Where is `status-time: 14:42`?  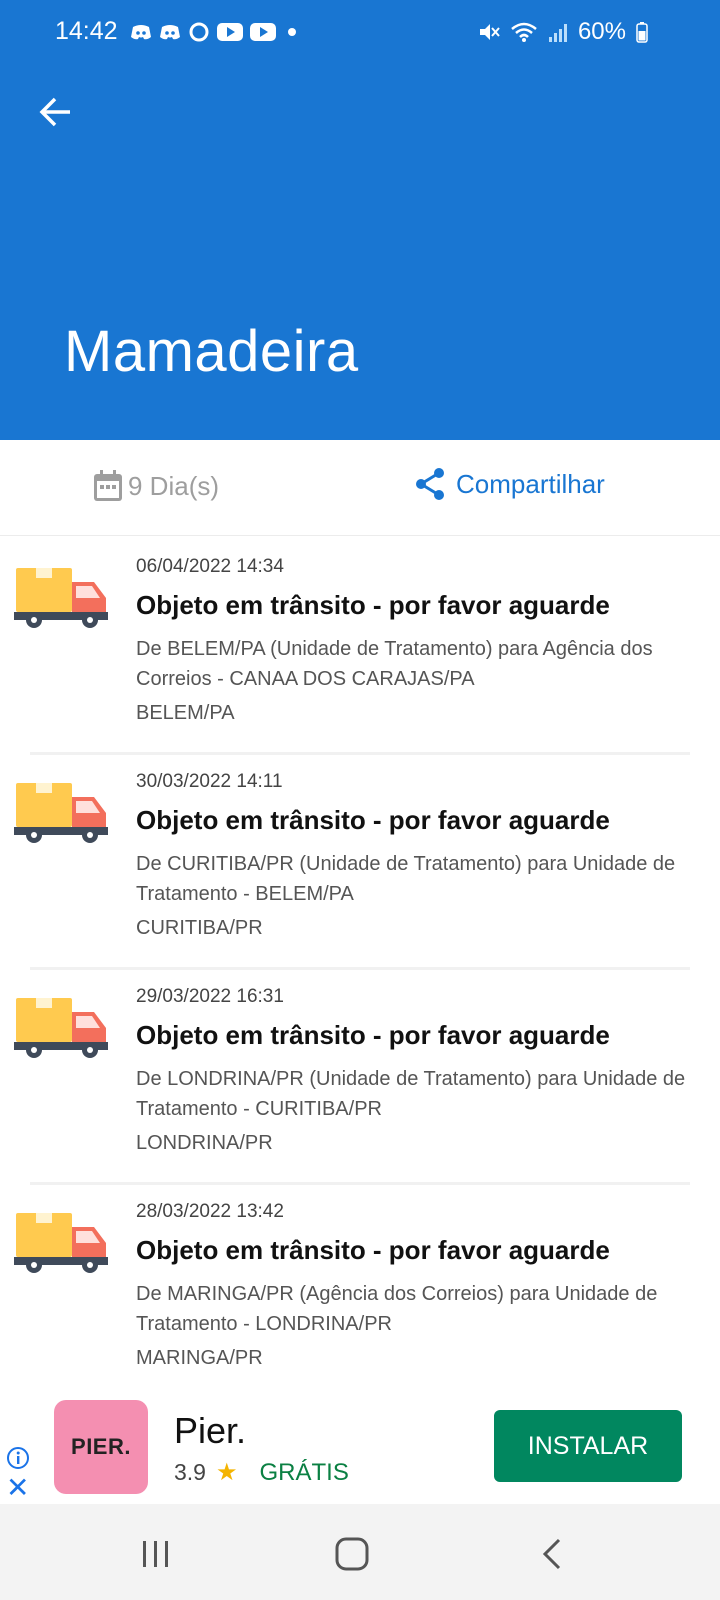
status-time: 14:42 is located at coordinates (86, 31).